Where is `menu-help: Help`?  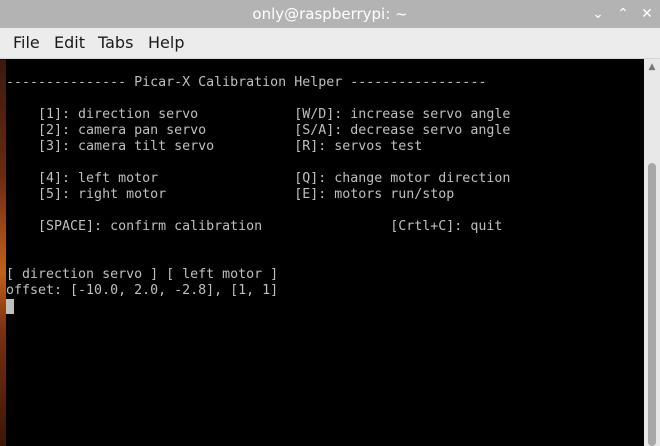
menu-help: Help is located at coordinates (166, 42).